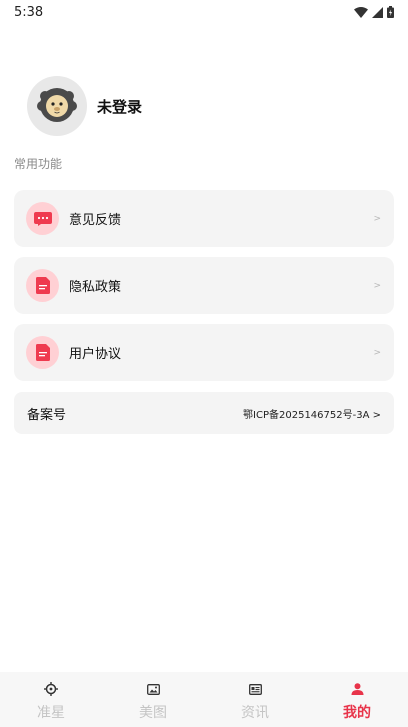 This screenshot has width=408, height=727. I want to click on menu-item-label: 隐私政策, so click(95, 287).